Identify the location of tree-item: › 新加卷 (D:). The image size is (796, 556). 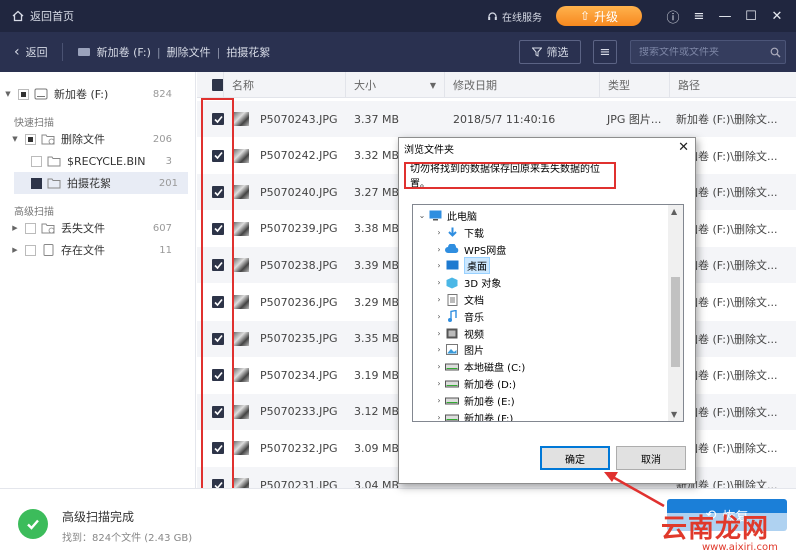
(474, 383).